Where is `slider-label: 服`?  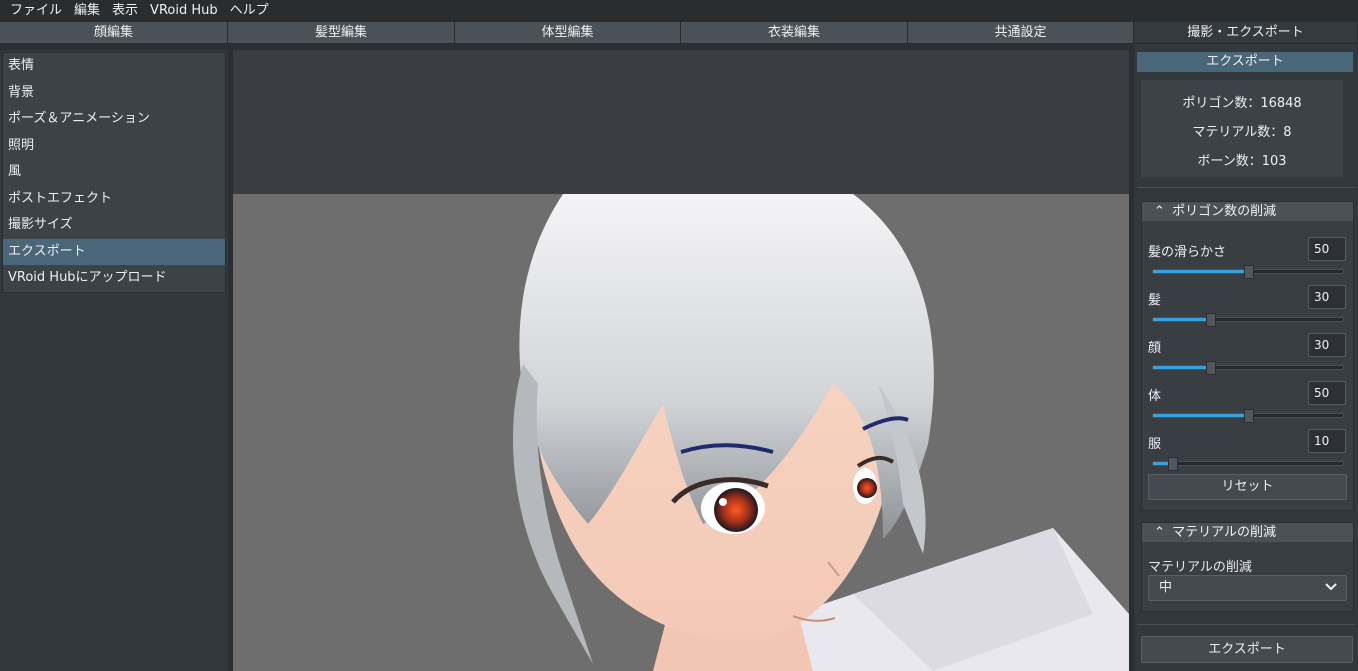 slider-label: 服 is located at coordinates (1155, 444).